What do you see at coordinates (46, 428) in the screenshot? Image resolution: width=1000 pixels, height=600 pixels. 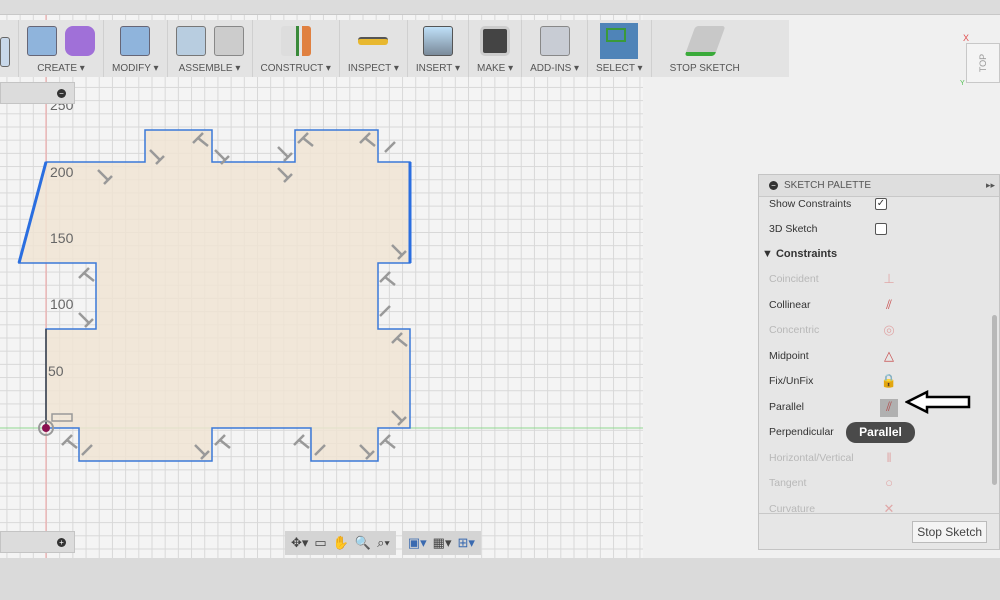 I see `origin-dot` at bounding box center [46, 428].